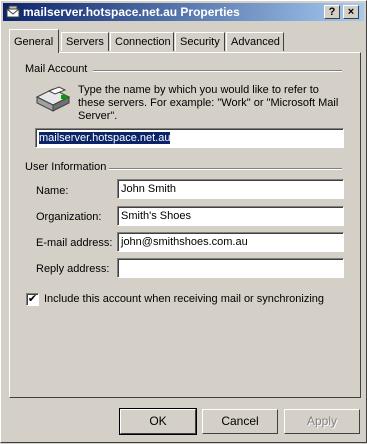  What do you see at coordinates (230, 242) in the screenshot?
I see `email-address-input: john@smithshoes.com.au` at bounding box center [230, 242].